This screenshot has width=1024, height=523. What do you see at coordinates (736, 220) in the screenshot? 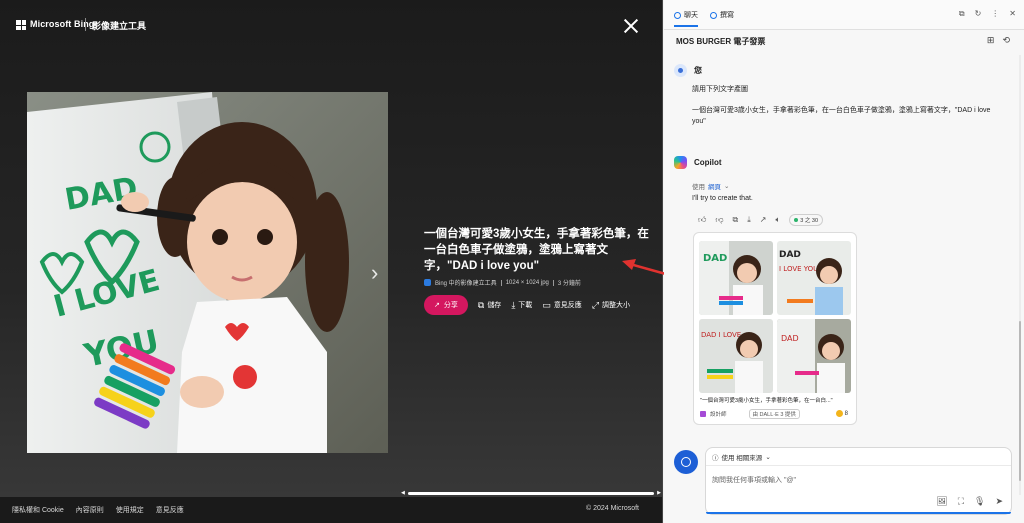
I see `copy-icon: ⧉` at bounding box center [736, 220].